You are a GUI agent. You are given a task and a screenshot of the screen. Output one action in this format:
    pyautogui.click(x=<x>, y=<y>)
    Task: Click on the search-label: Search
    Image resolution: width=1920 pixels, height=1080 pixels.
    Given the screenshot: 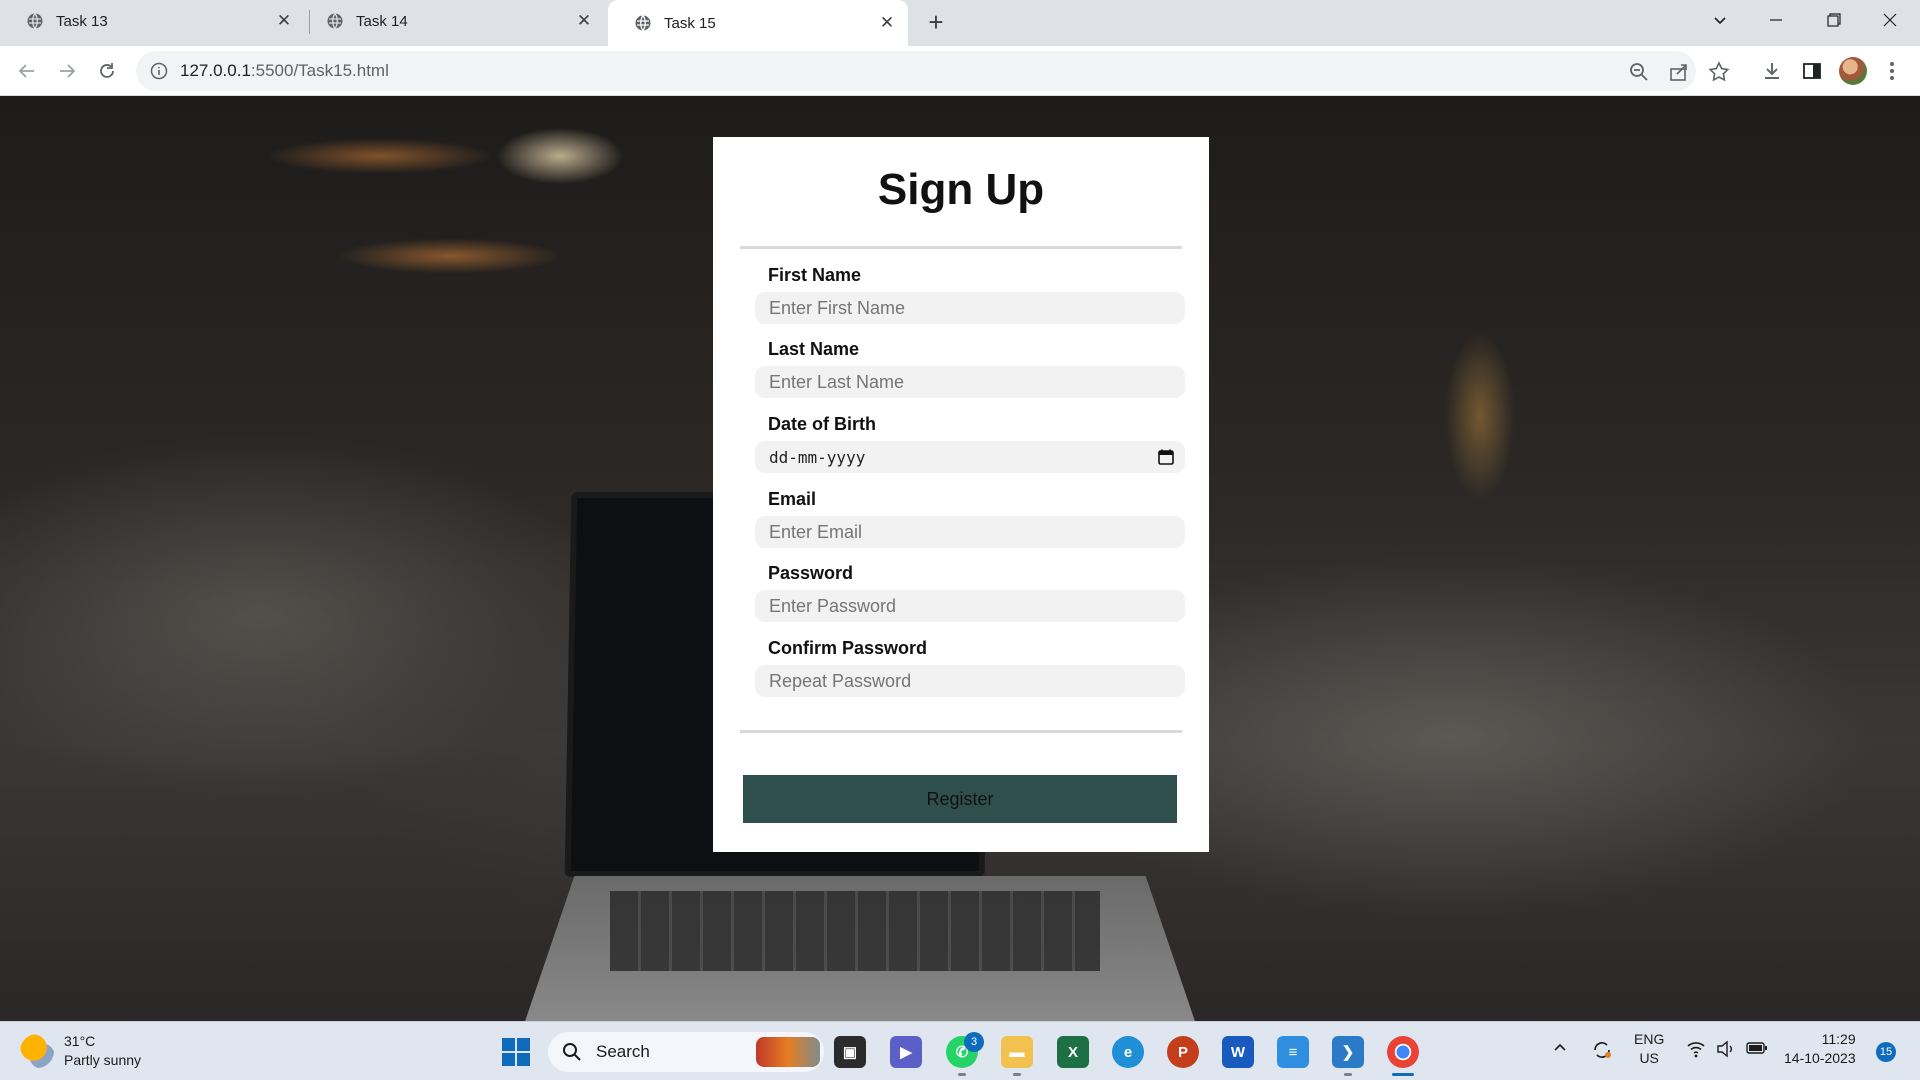 What is the action you would take?
    pyautogui.click(x=623, y=1051)
    